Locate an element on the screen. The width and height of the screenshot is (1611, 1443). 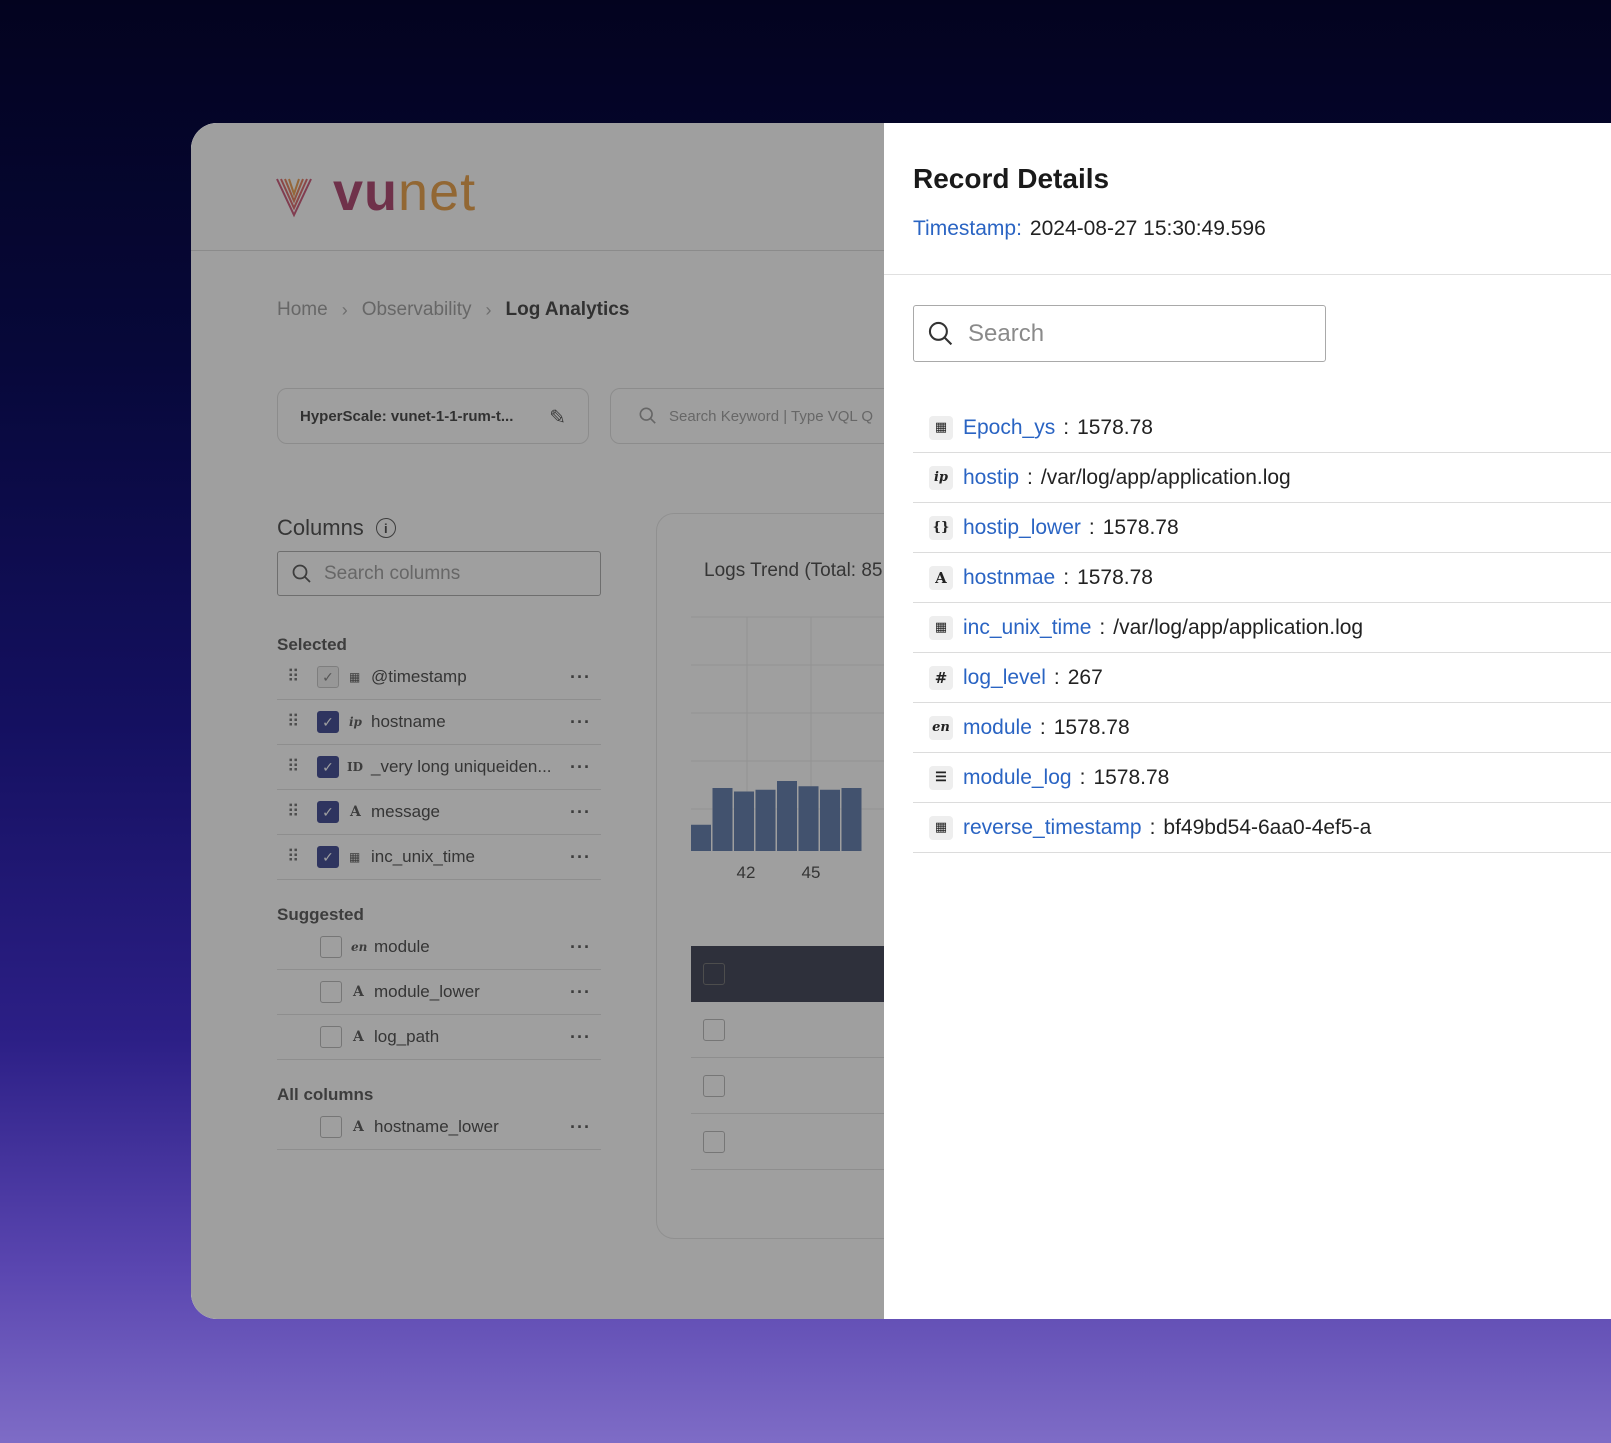
column-row: ⠿ ✓ ID _very long uniqueiden... ··· is located at coordinates (439, 767).